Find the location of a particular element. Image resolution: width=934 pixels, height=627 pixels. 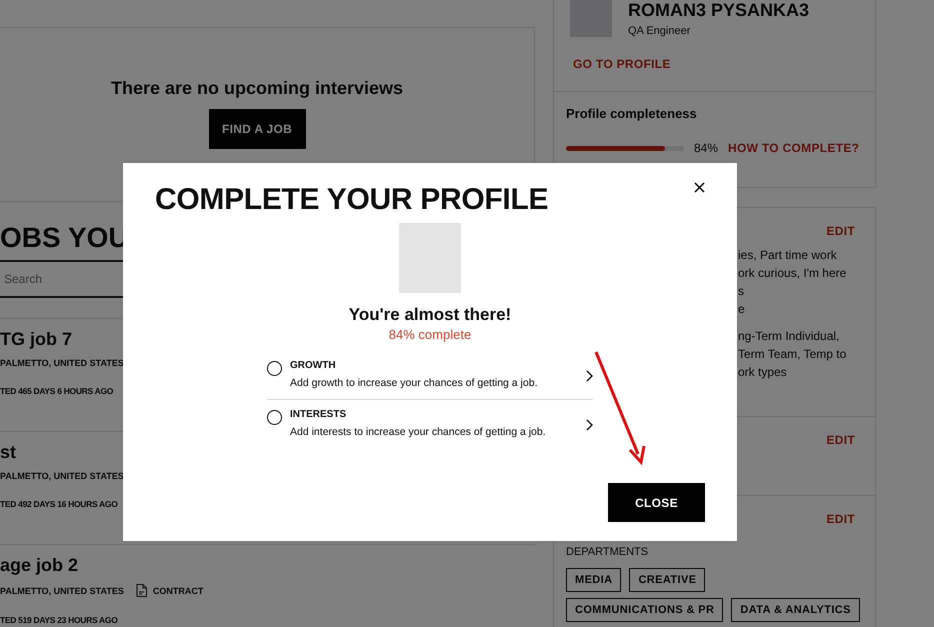

posted-time: TED 519 DAYS 23 HOURS AGO is located at coordinates (59, 620).